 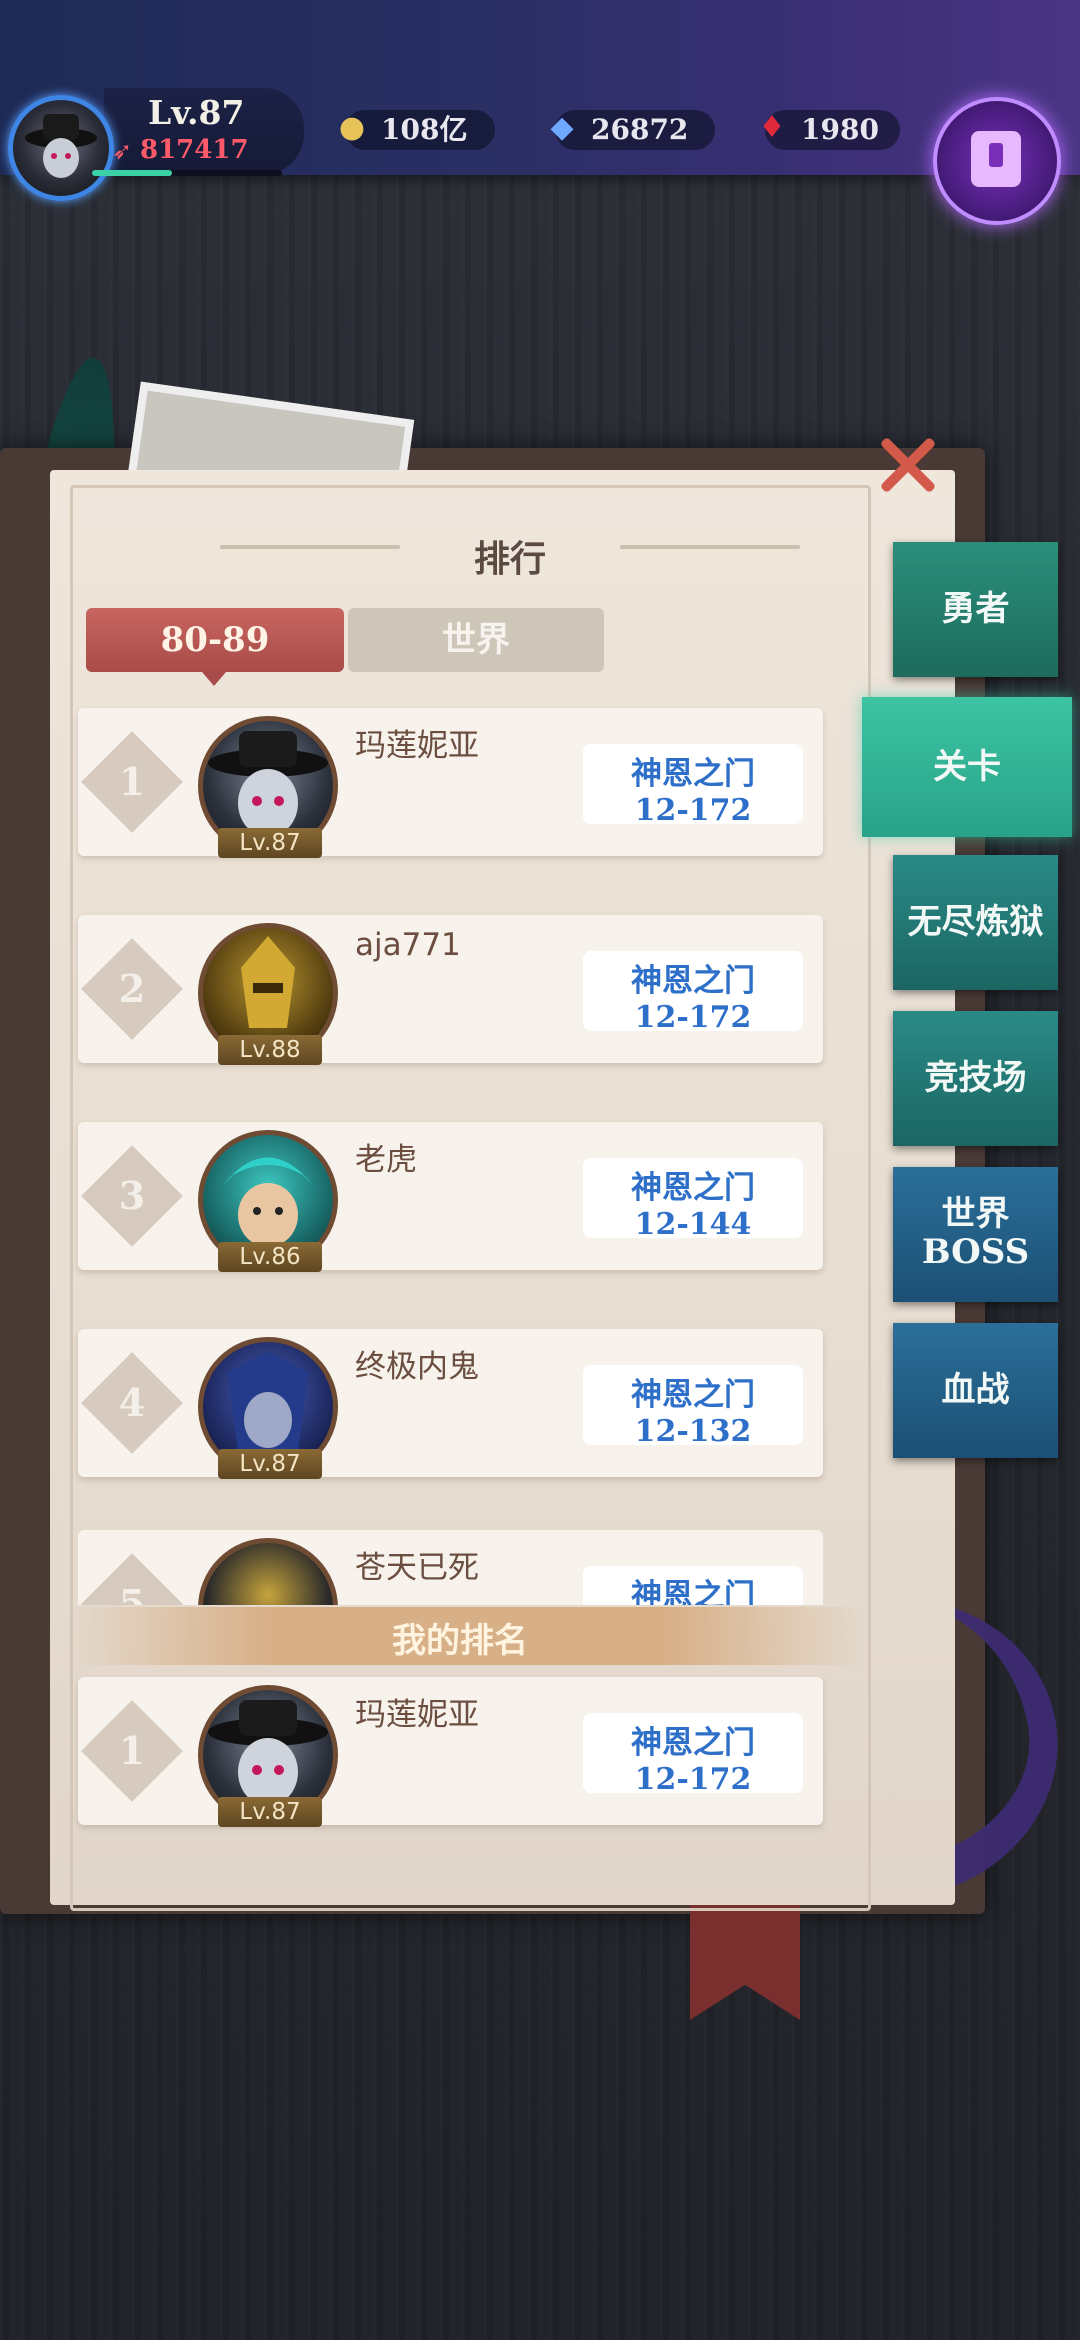 I want to click on page-title: 排行, so click(x=509, y=559).